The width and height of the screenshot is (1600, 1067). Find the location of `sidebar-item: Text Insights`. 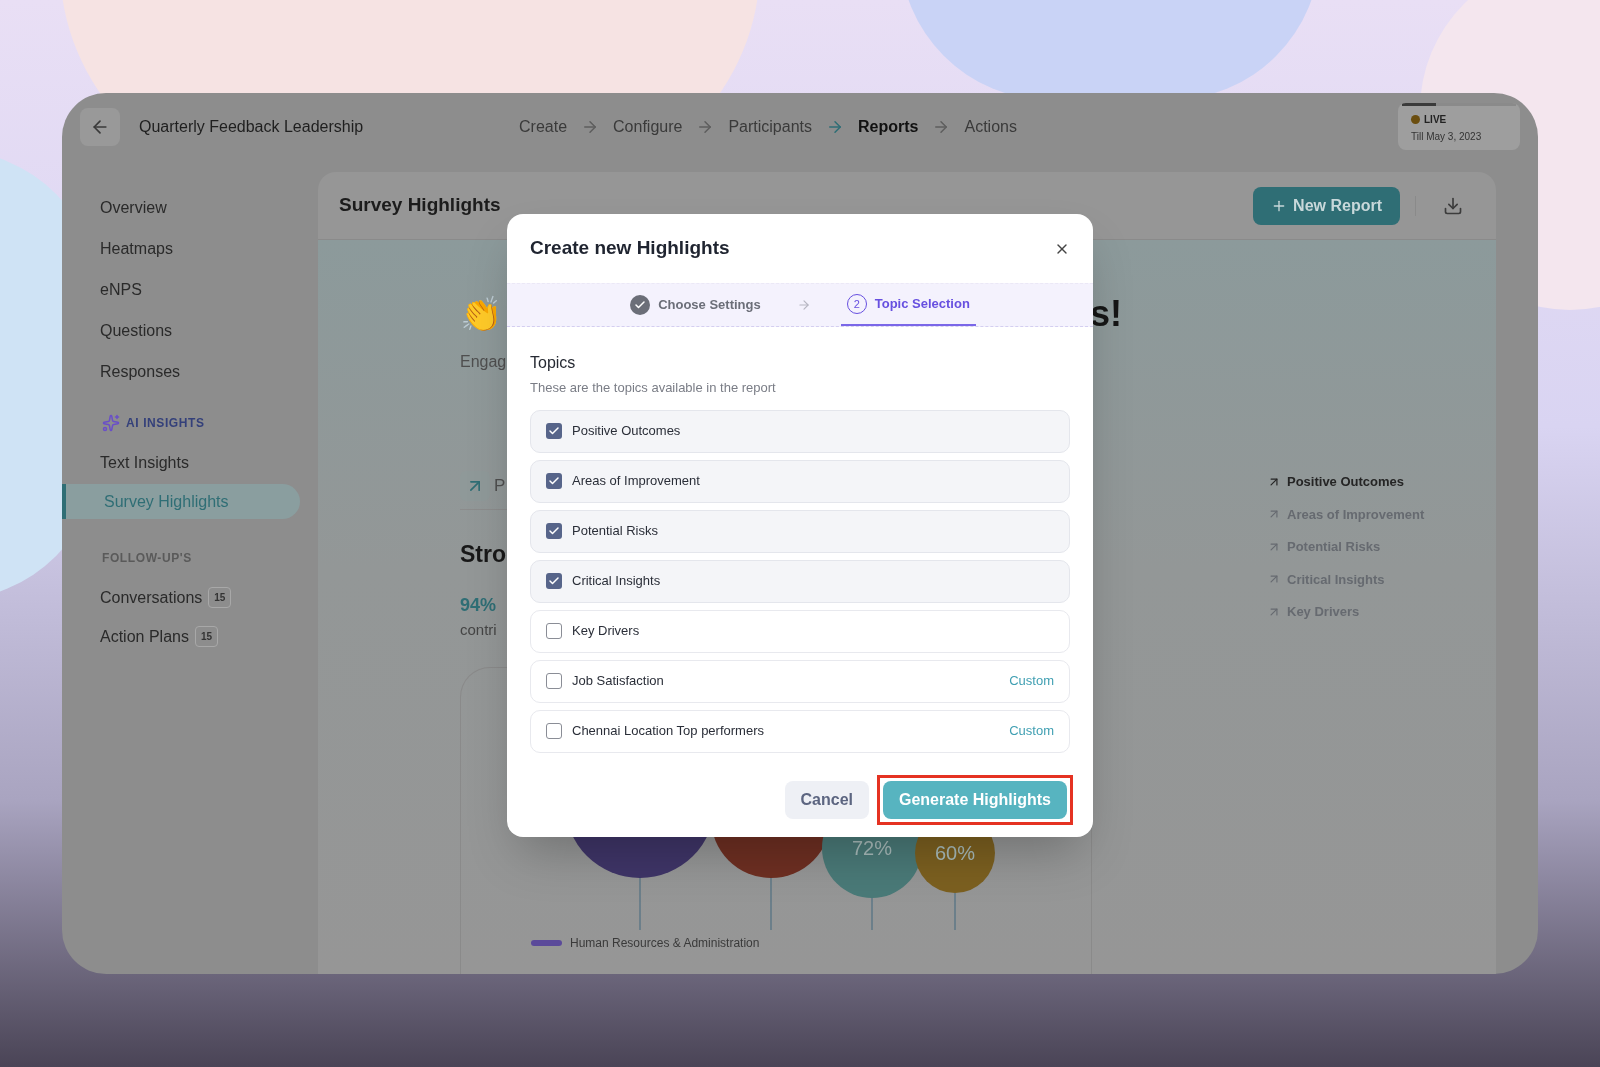

sidebar-item: Text Insights is located at coordinates (181, 462).